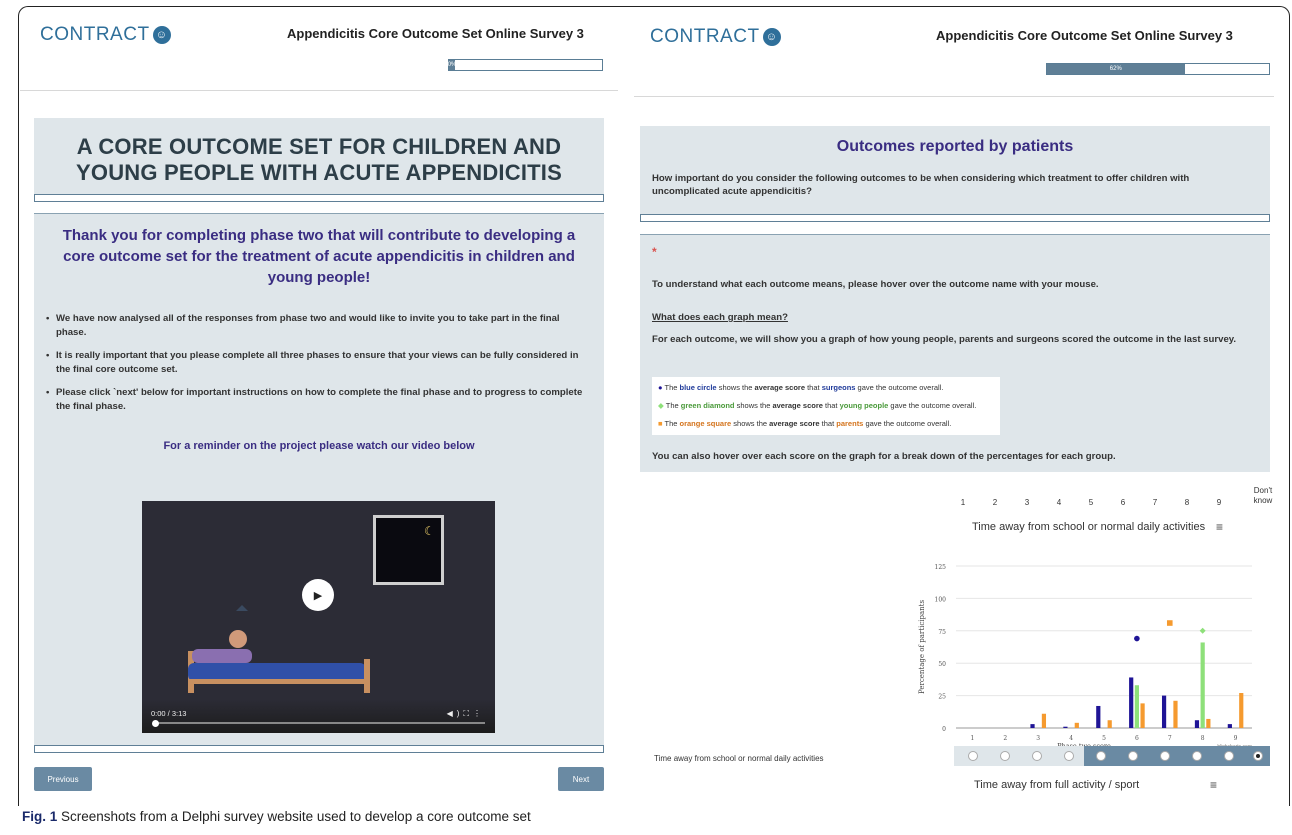  I want to click on video-seekbar, so click(319, 723).